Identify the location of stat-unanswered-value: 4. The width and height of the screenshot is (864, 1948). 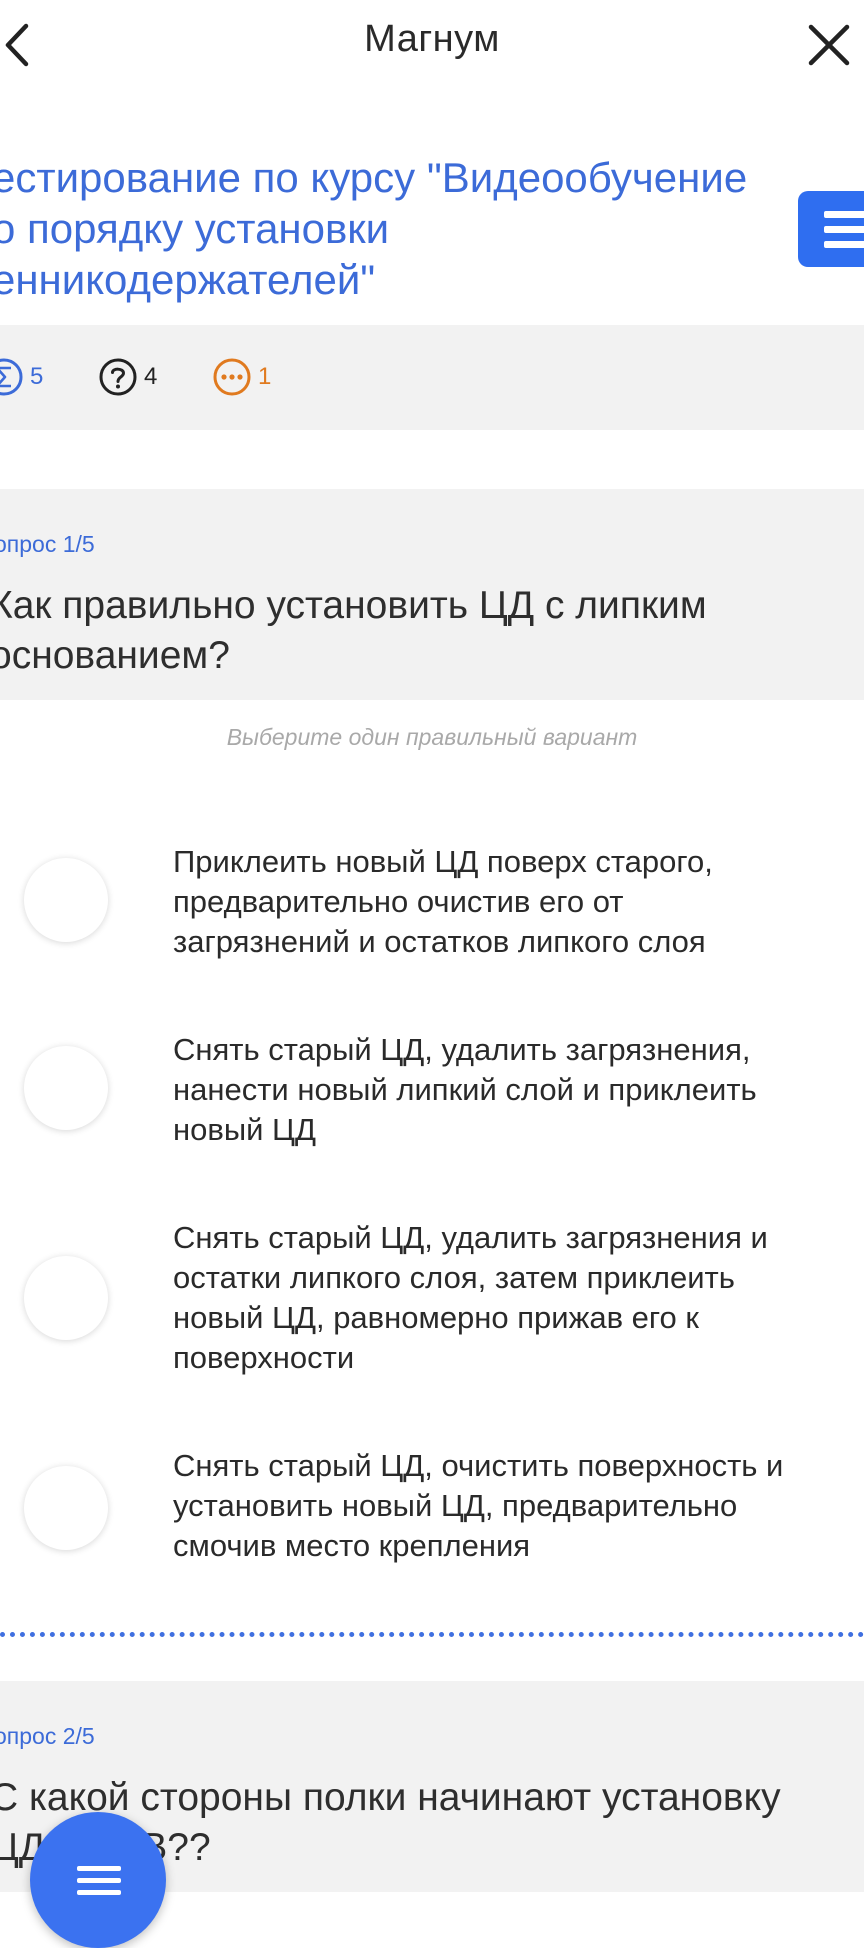
(151, 376).